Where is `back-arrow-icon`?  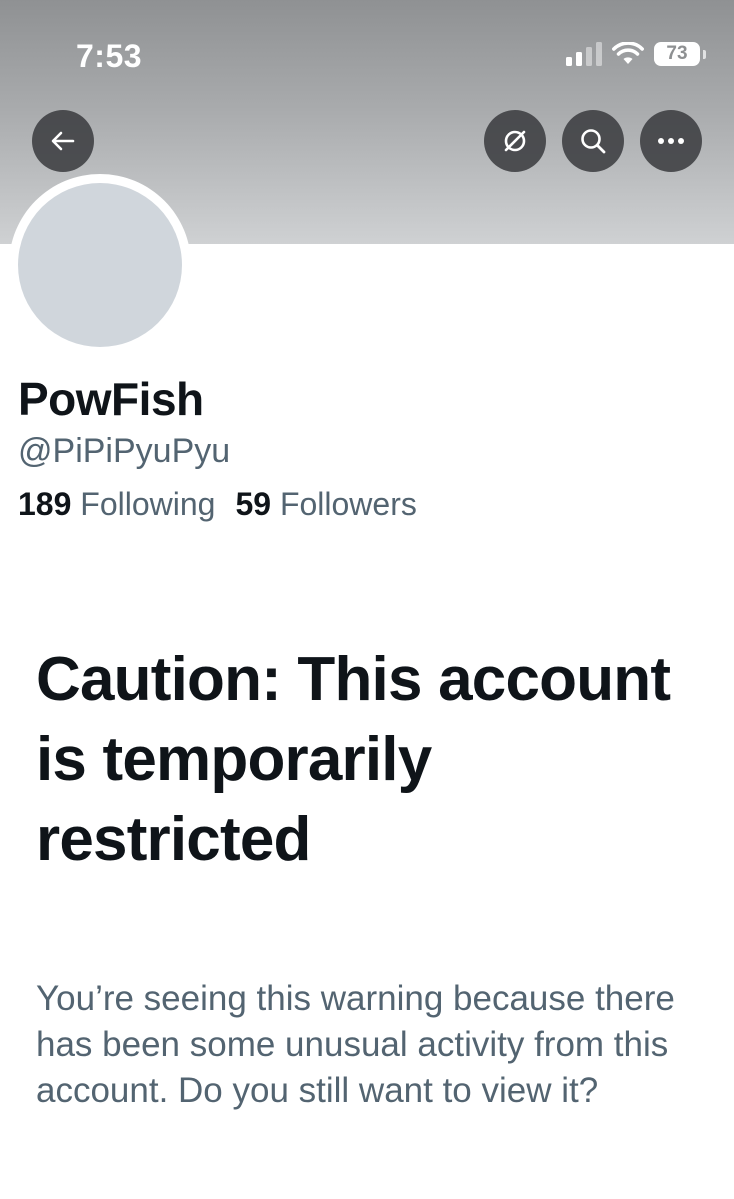
back-arrow-icon is located at coordinates (63, 141).